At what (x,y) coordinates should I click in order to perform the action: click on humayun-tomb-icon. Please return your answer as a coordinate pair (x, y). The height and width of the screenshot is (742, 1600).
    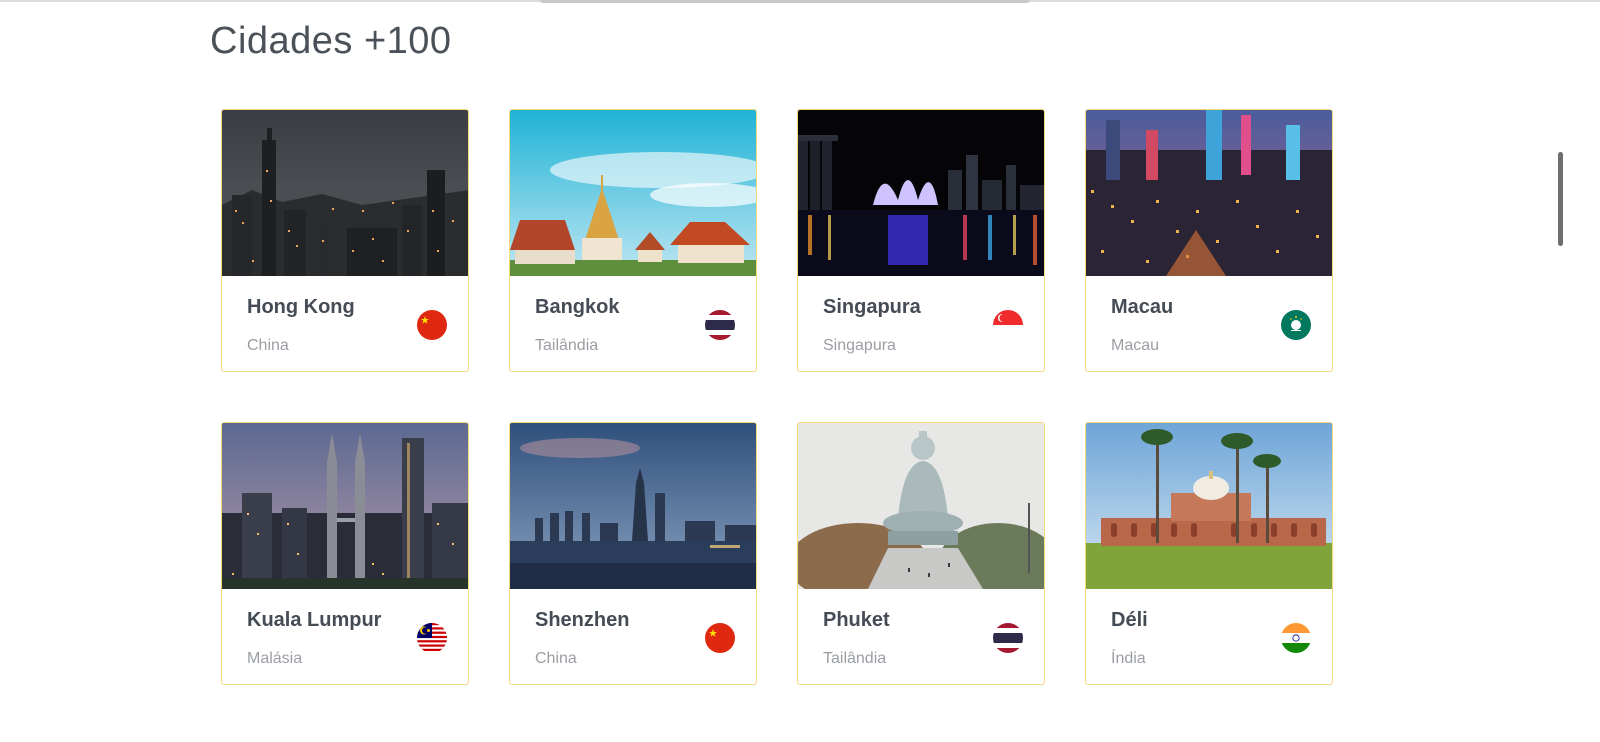
    Looking at the image, I should click on (1209, 506).